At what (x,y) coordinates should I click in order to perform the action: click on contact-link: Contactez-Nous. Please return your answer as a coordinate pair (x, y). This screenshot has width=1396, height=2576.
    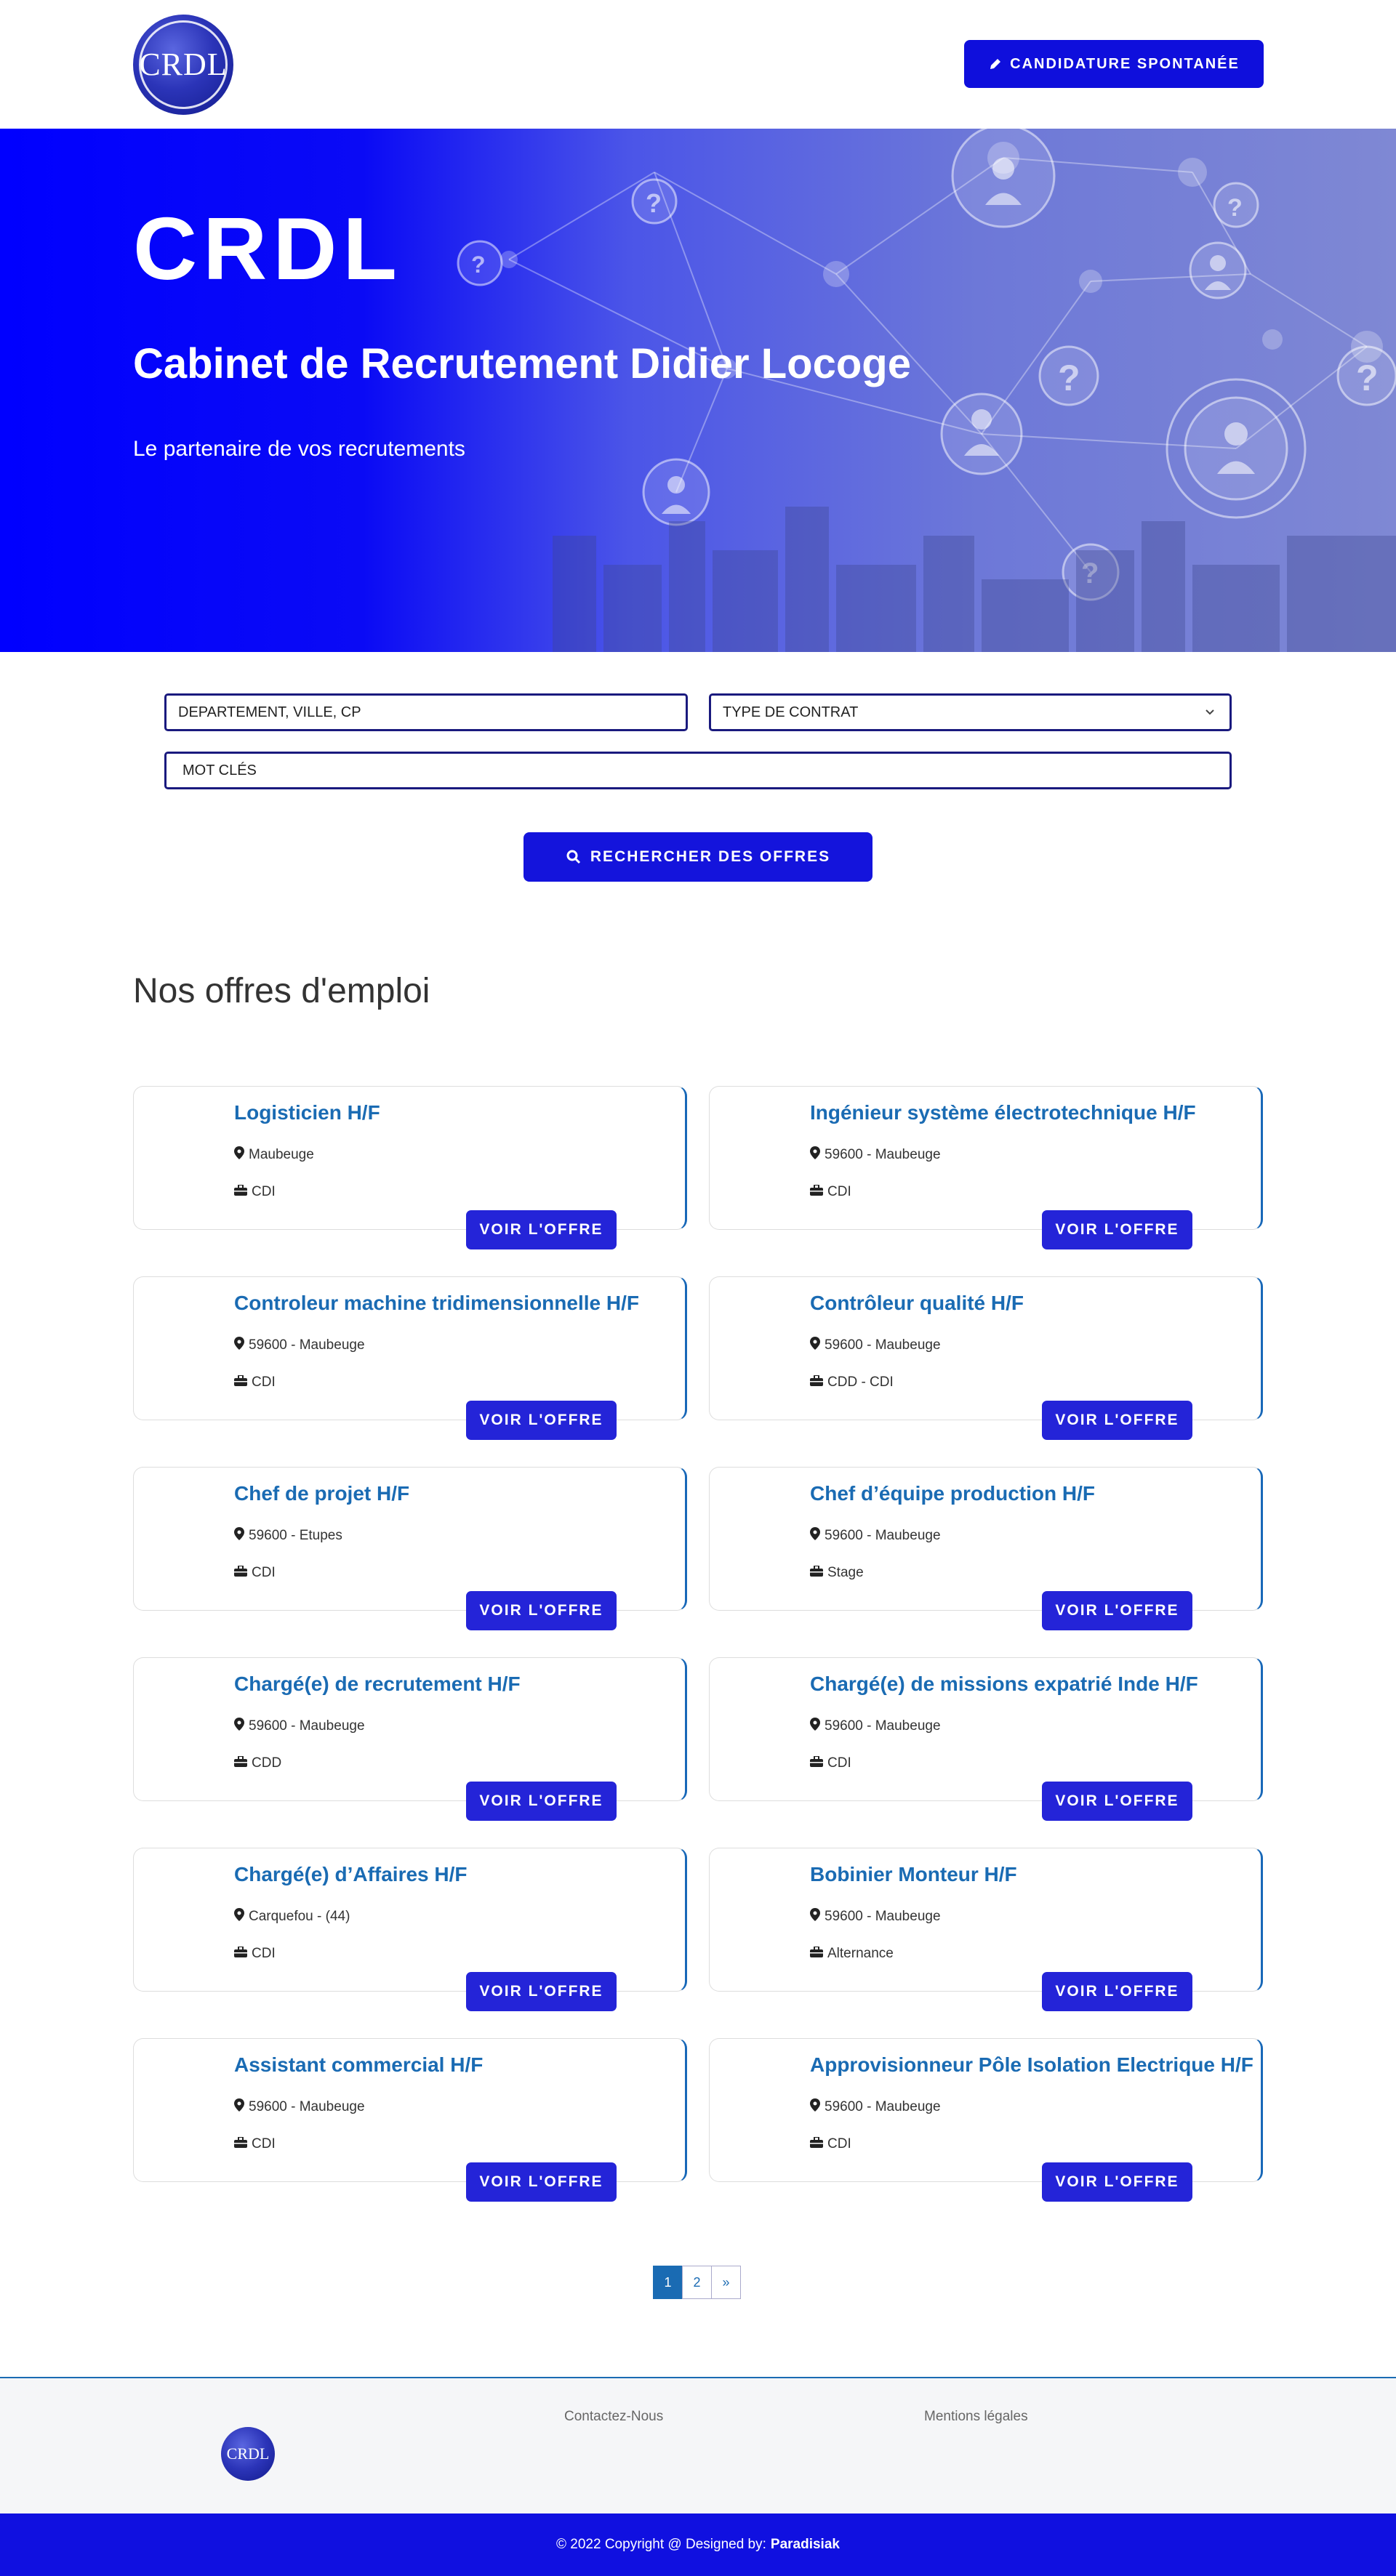
    Looking at the image, I should click on (613, 2417).